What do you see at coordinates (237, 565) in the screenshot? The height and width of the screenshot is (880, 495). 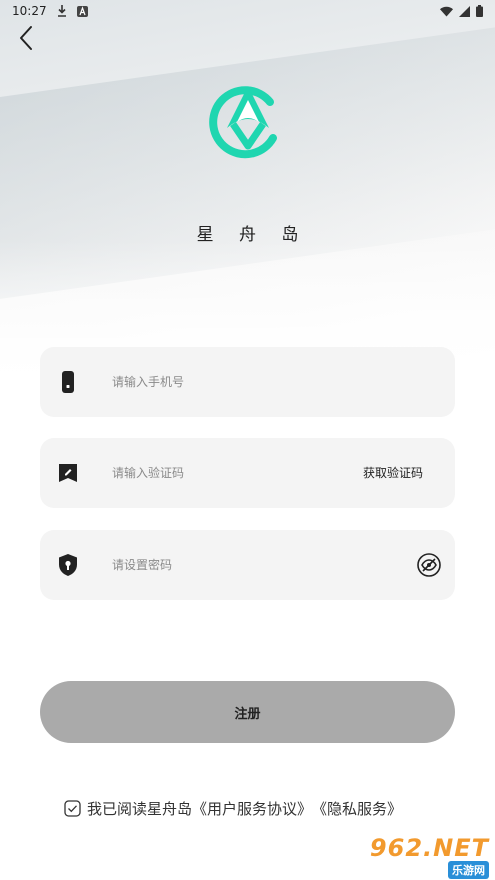 I see `password-input` at bounding box center [237, 565].